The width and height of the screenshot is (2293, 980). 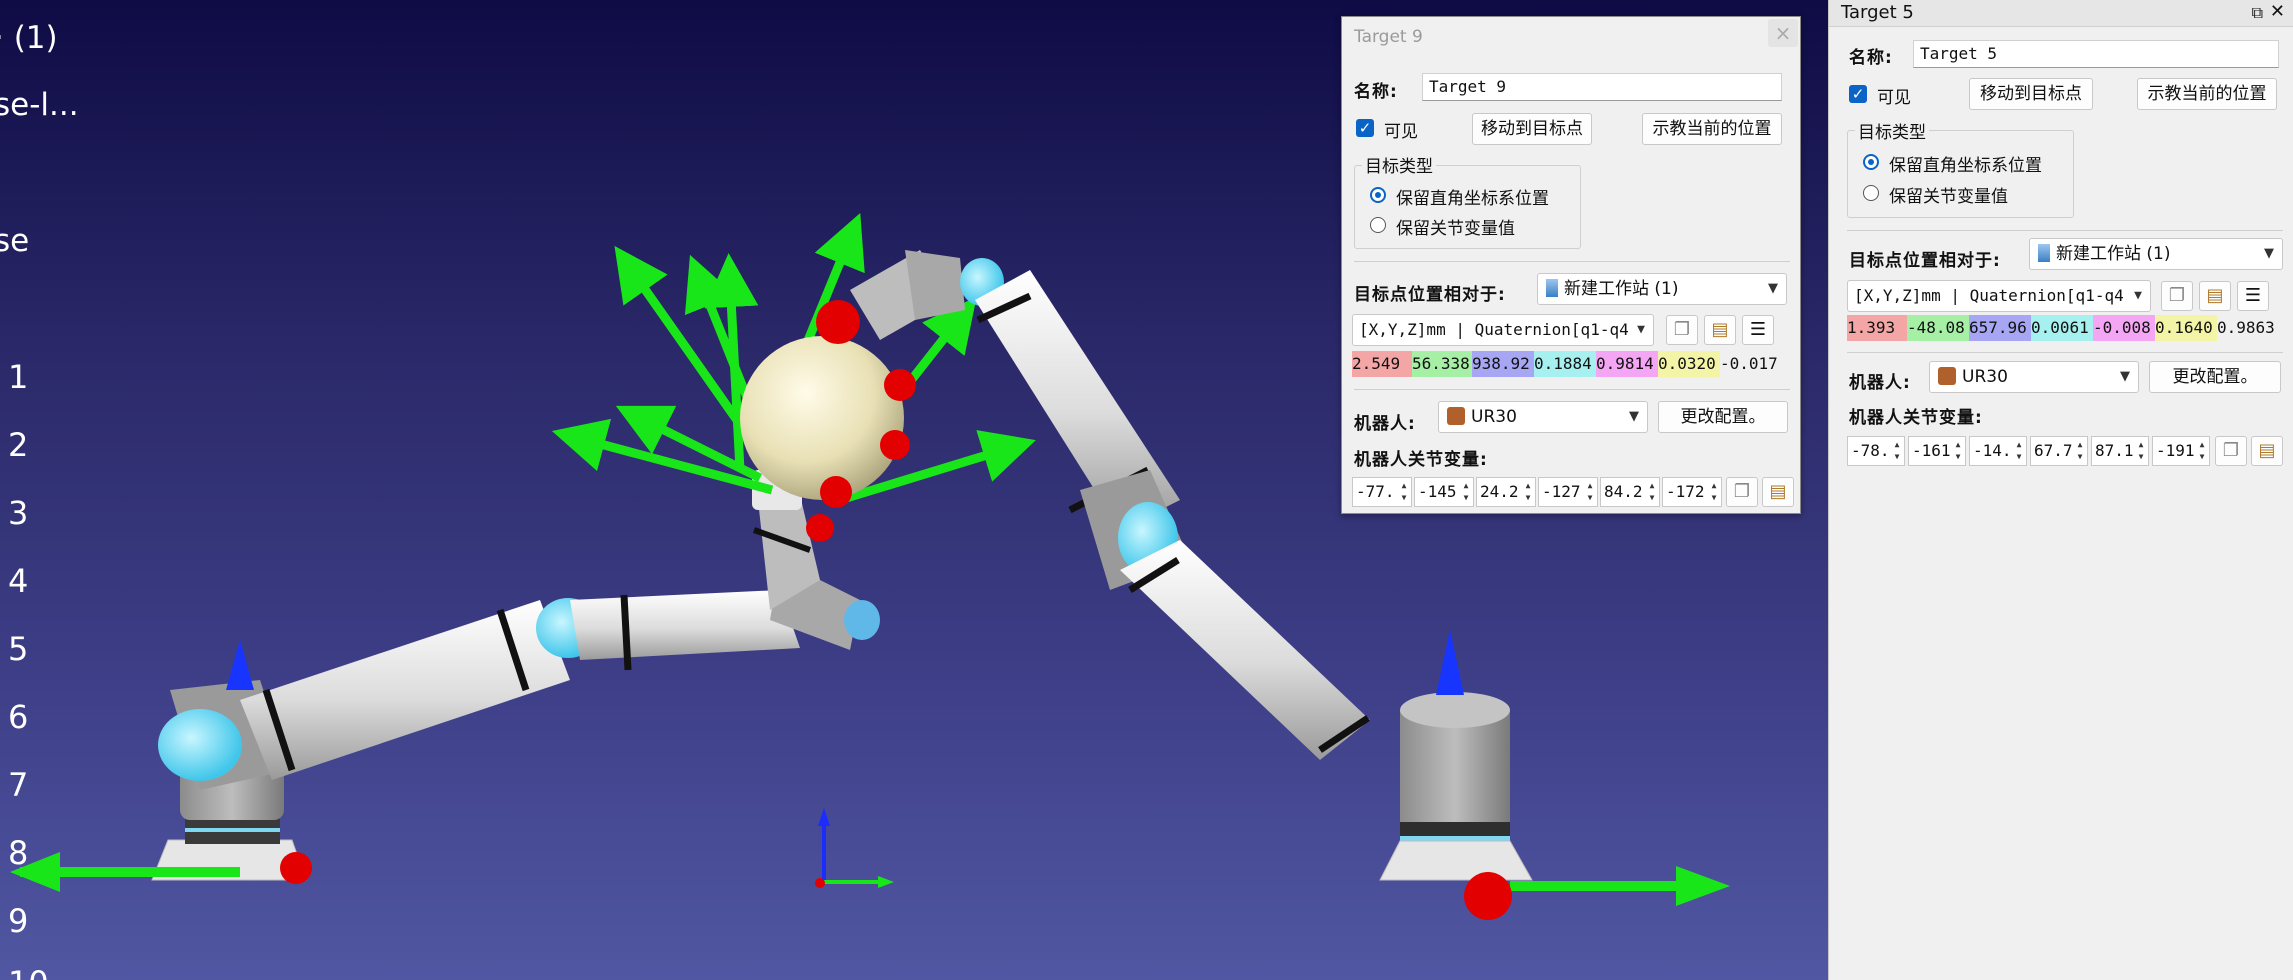 What do you see at coordinates (1948, 197) in the screenshot?
I see `radio-joint-label: 保留关节变量值` at bounding box center [1948, 197].